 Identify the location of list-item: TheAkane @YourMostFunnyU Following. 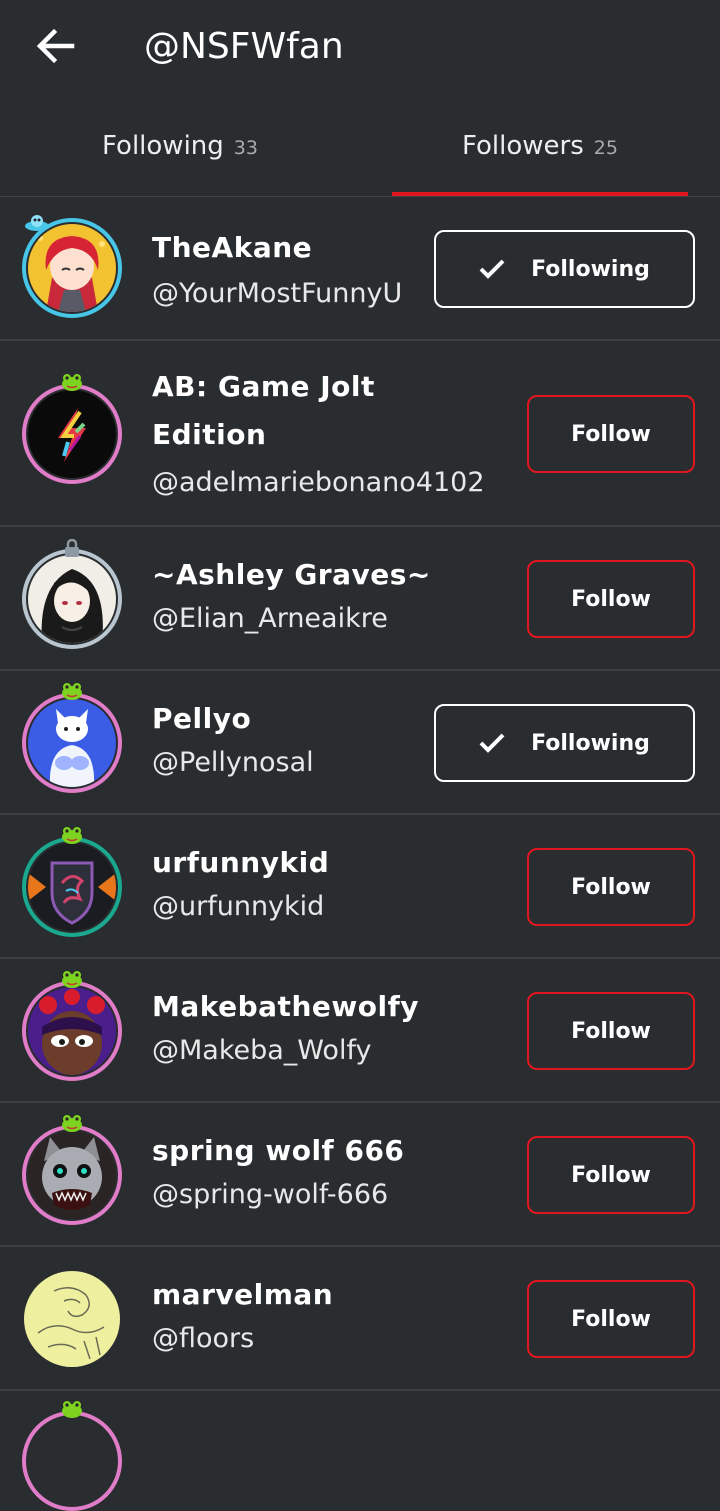
(360, 269).